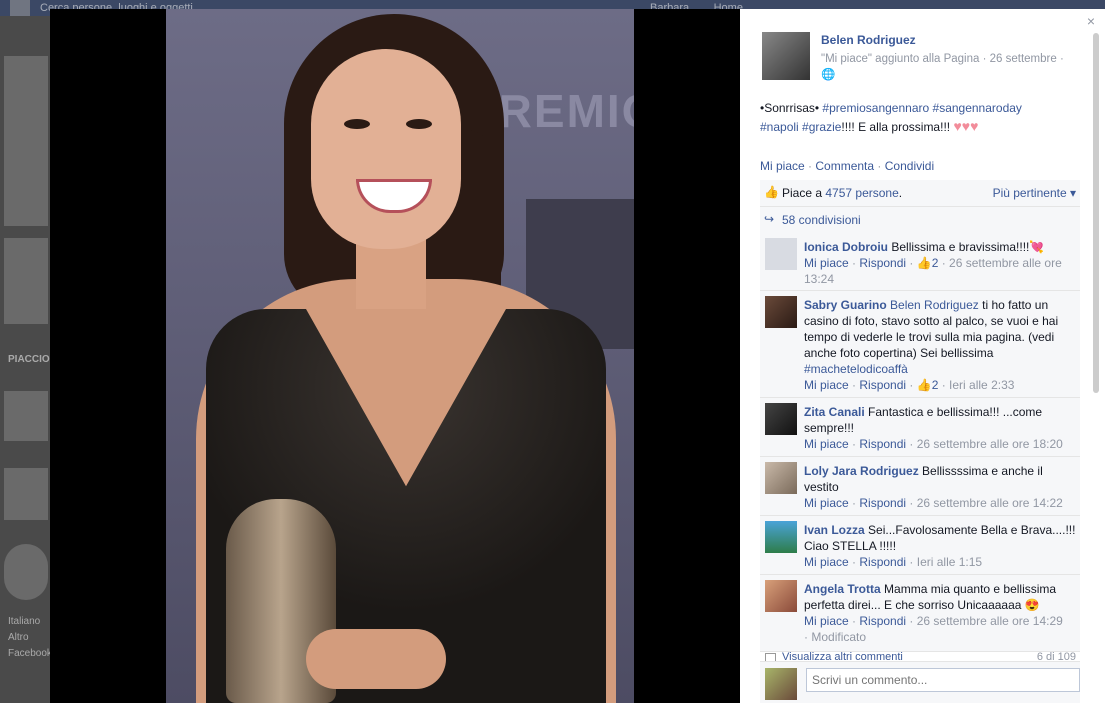 This screenshot has width=1105, height=703. Describe the element at coordinates (968, 247) in the screenshot. I see `comment-text: Bellissima e bravissima!!!!💘` at that location.